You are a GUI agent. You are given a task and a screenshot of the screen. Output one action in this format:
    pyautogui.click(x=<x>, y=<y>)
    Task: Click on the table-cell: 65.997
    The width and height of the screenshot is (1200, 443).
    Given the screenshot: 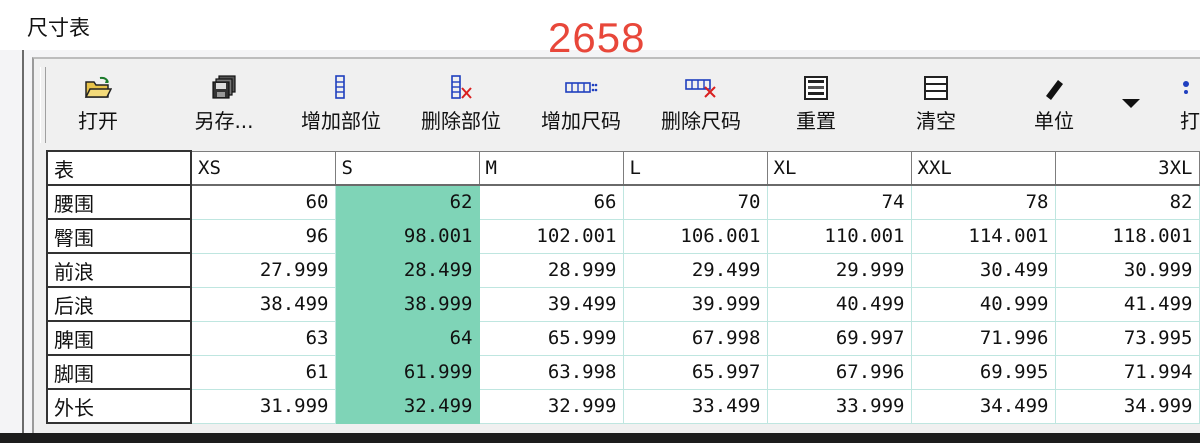 What is the action you would take?
    pyautogui.click(x=695, y=372)
    